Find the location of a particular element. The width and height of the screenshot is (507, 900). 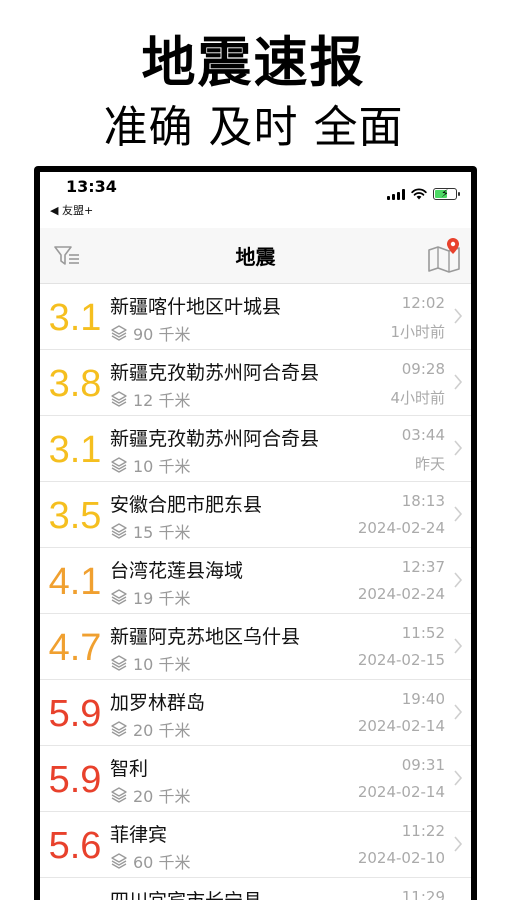

event-time: 19:40 is located at coordinates (423, 699).